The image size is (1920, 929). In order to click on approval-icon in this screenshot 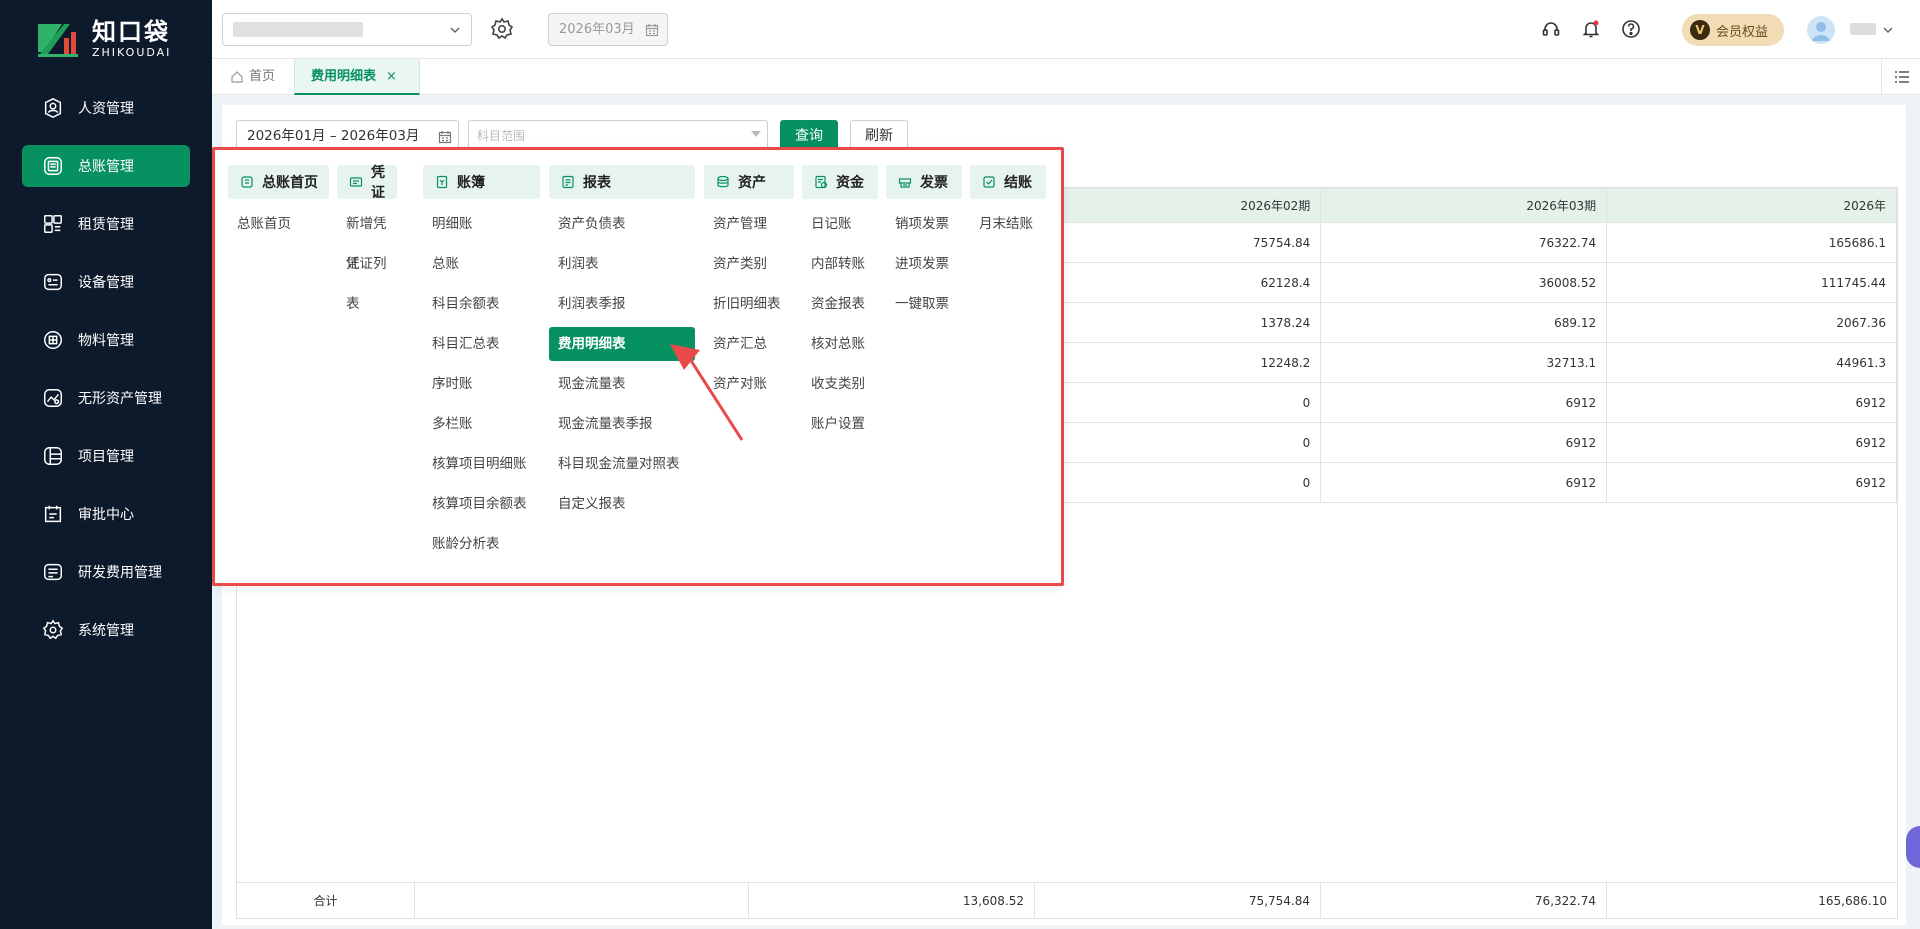, I will do `click(53, 514)`.